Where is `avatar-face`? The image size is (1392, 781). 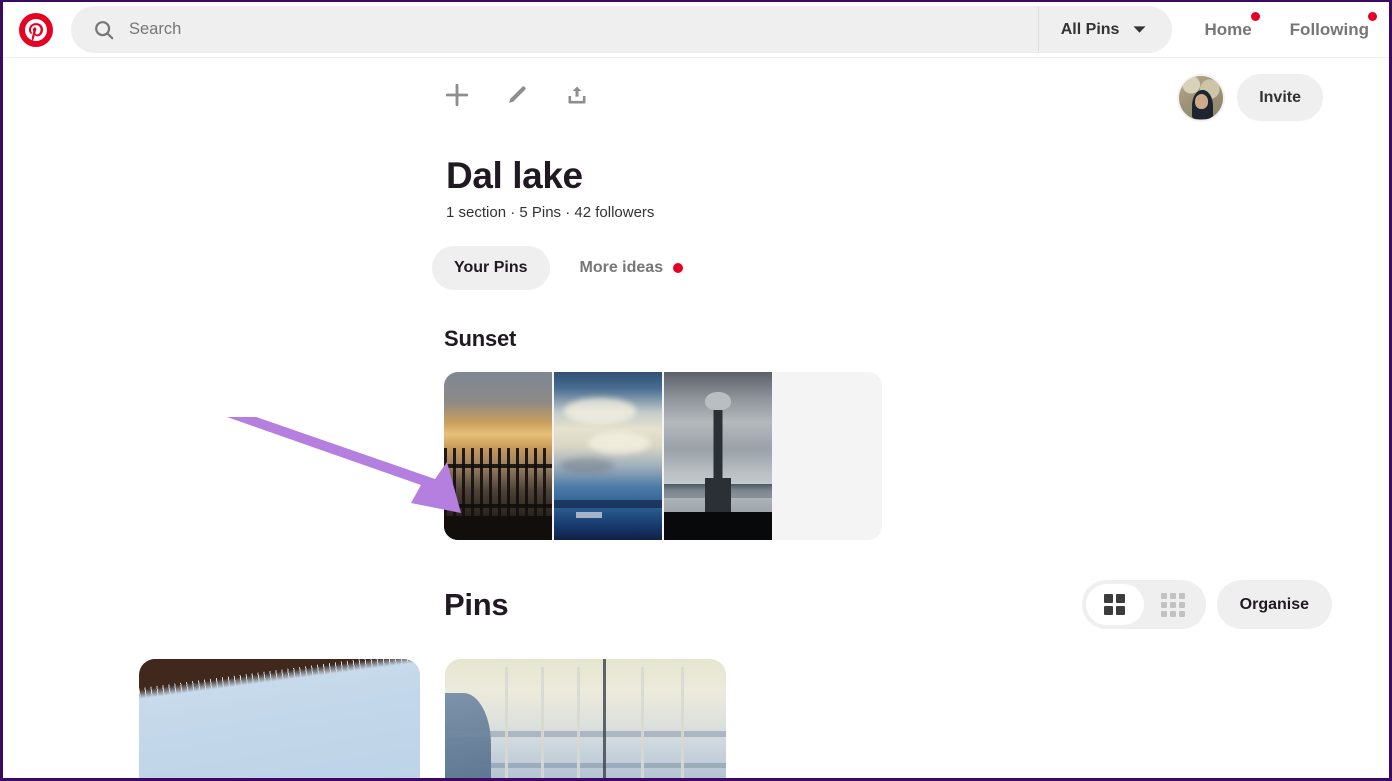 avatar-face is located at coordinates (1202, 101).